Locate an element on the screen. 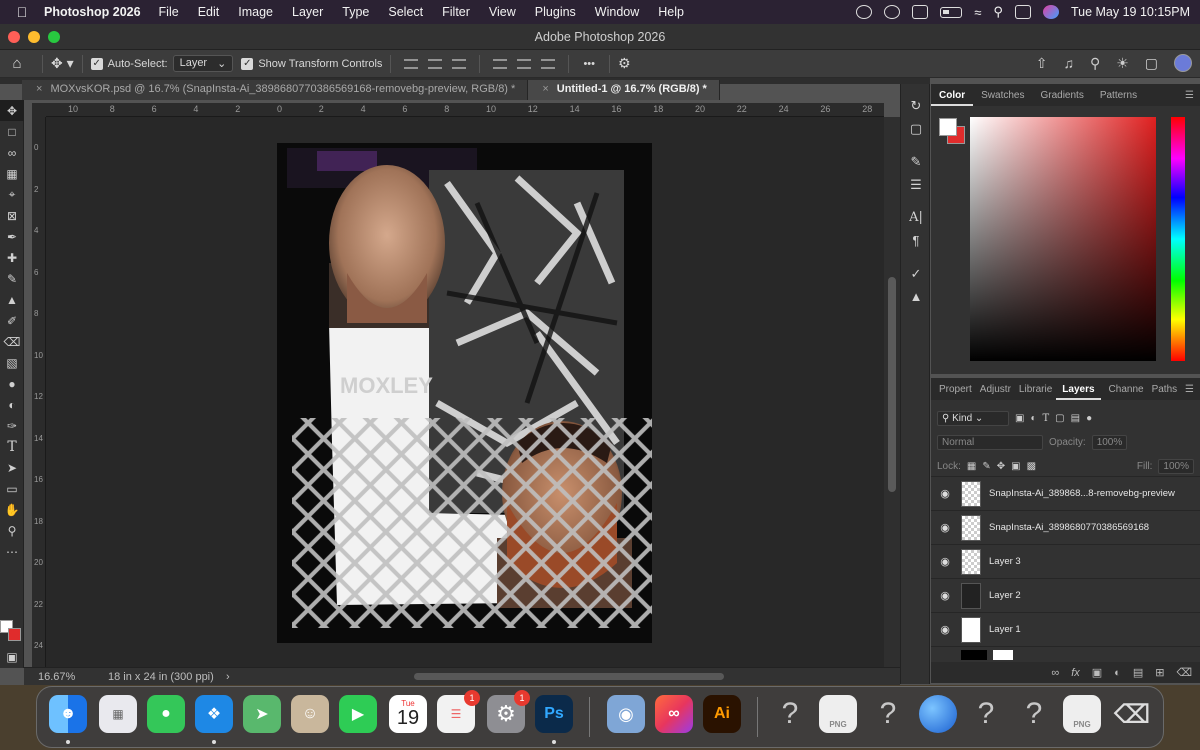 Image resolution: width=1200 pixels, height=750 pixels. delete-layer-icon: ⌫ is located at coordinates (1184, 672).